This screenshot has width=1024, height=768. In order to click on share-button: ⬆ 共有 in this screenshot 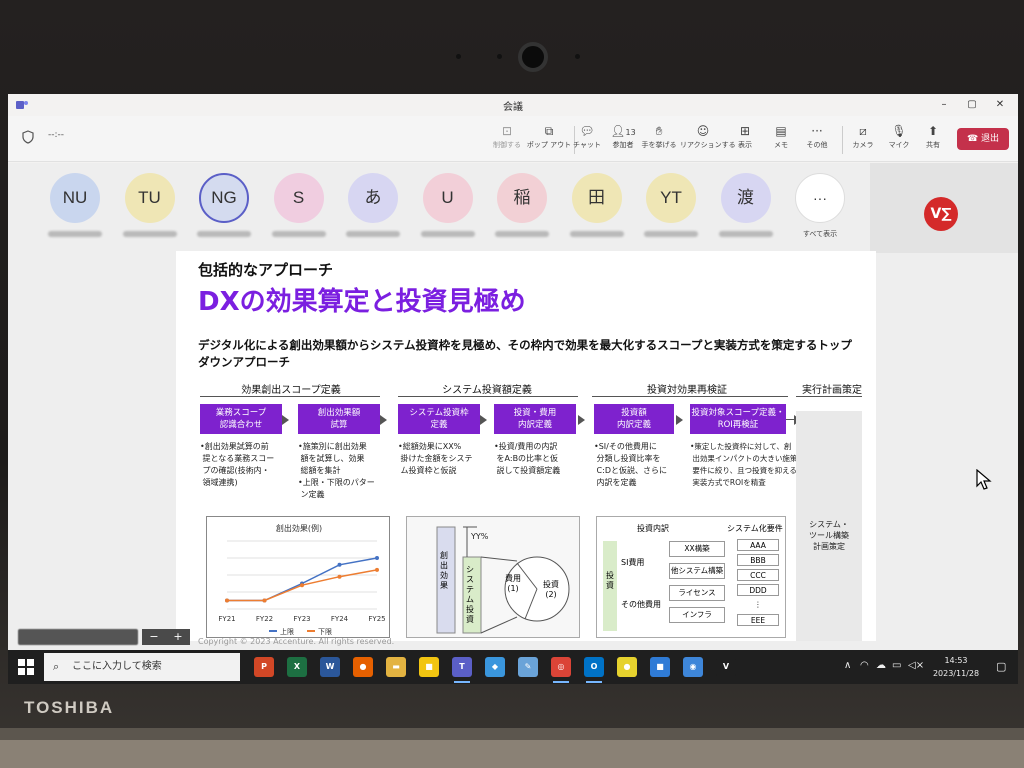, I will do `click(933, 140)`.